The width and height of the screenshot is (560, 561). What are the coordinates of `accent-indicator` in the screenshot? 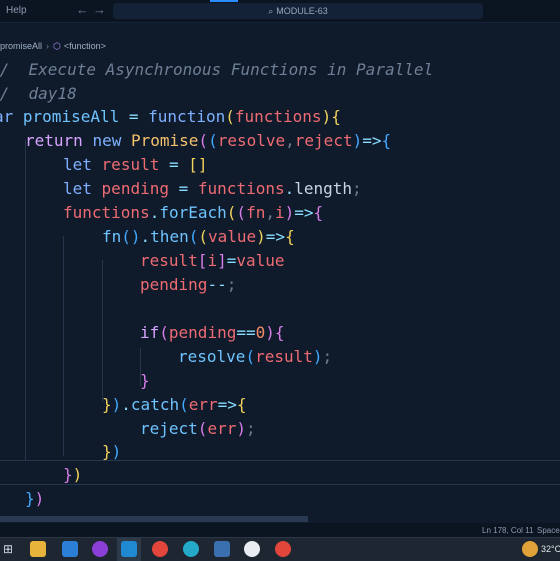 It's located at (224, 1).